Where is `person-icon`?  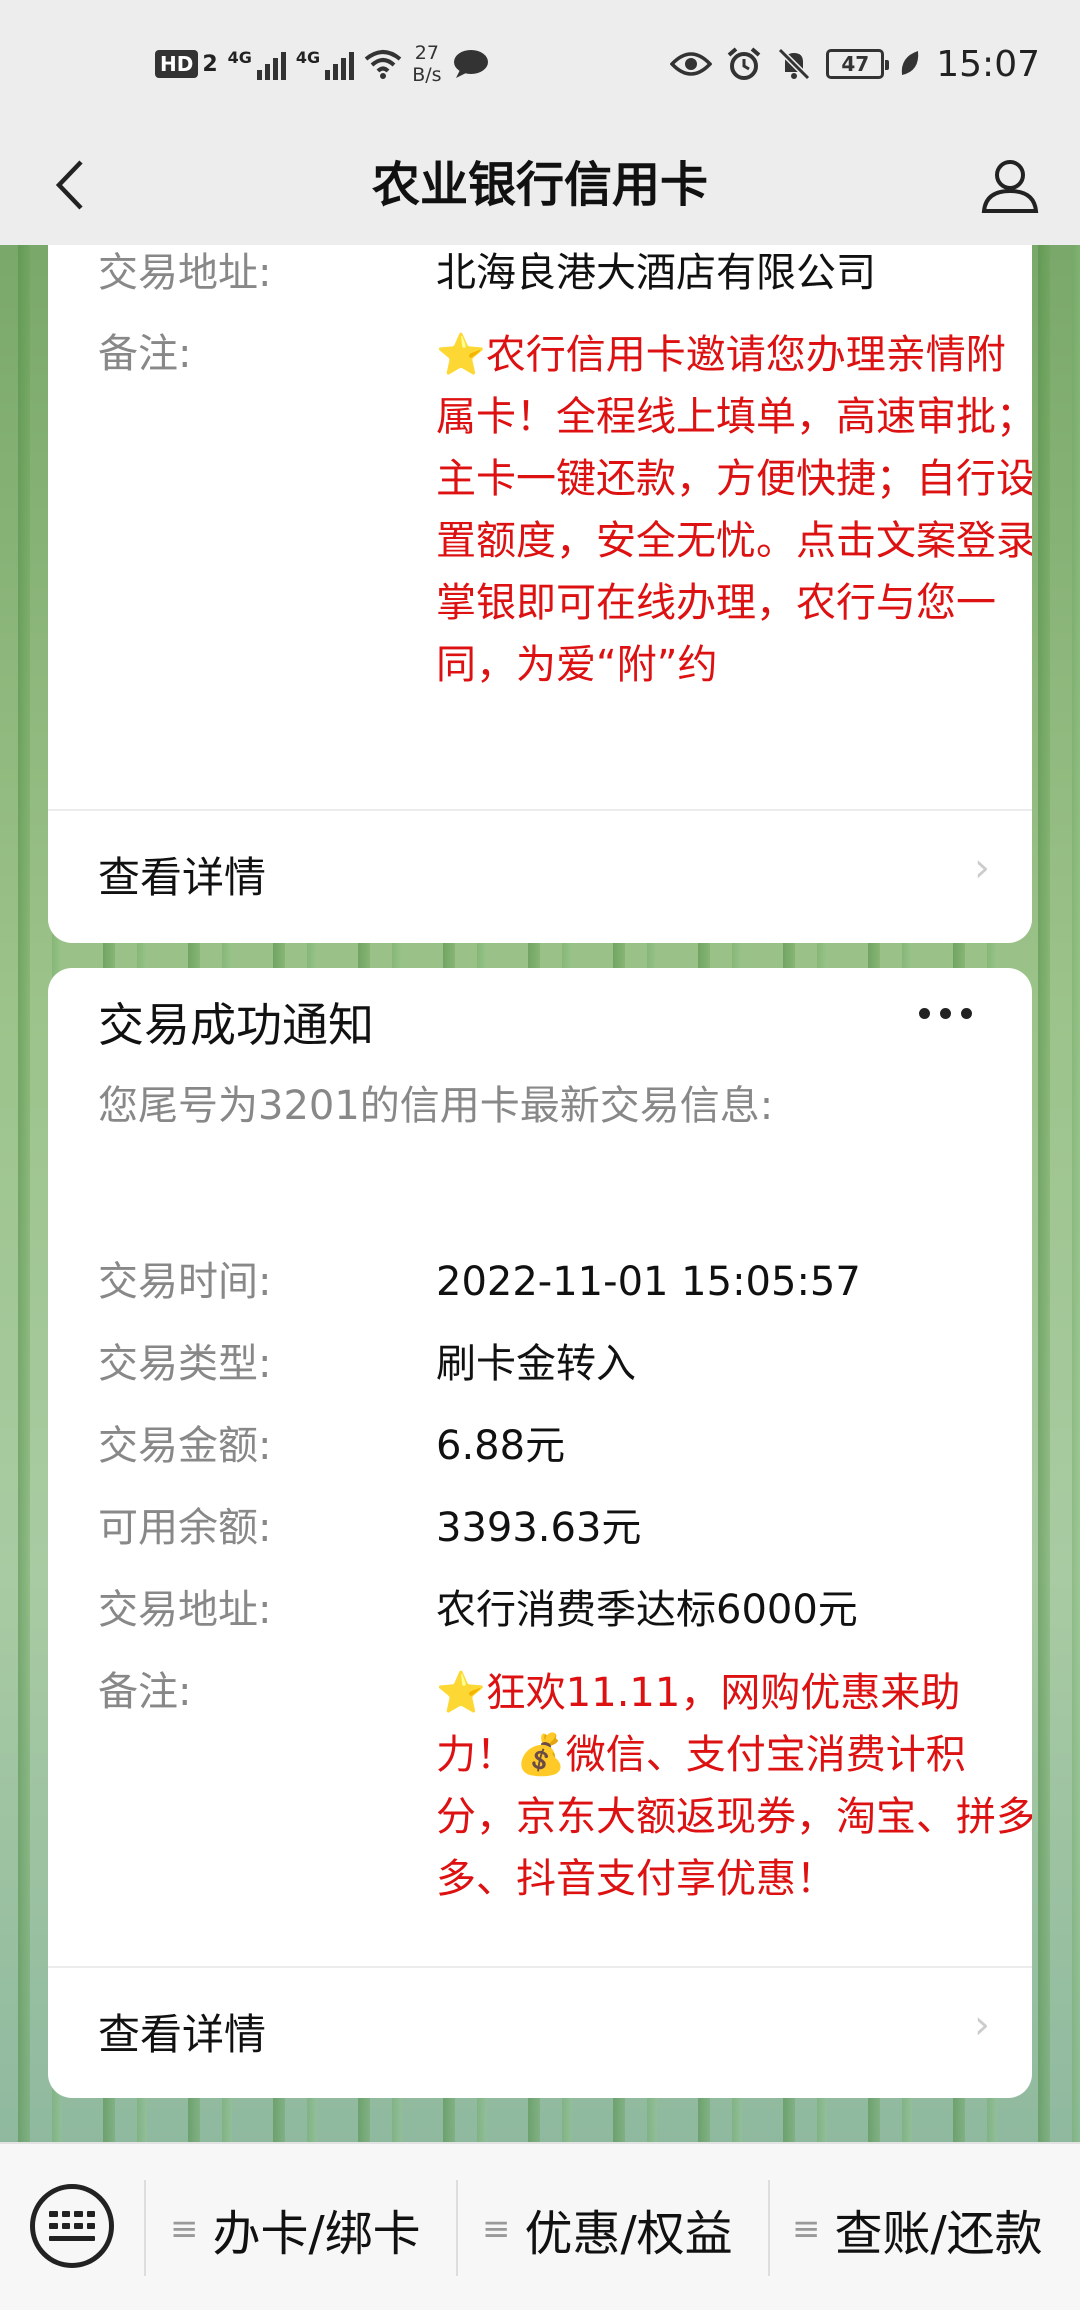
person-icon is located at coordinates (1010, 186).